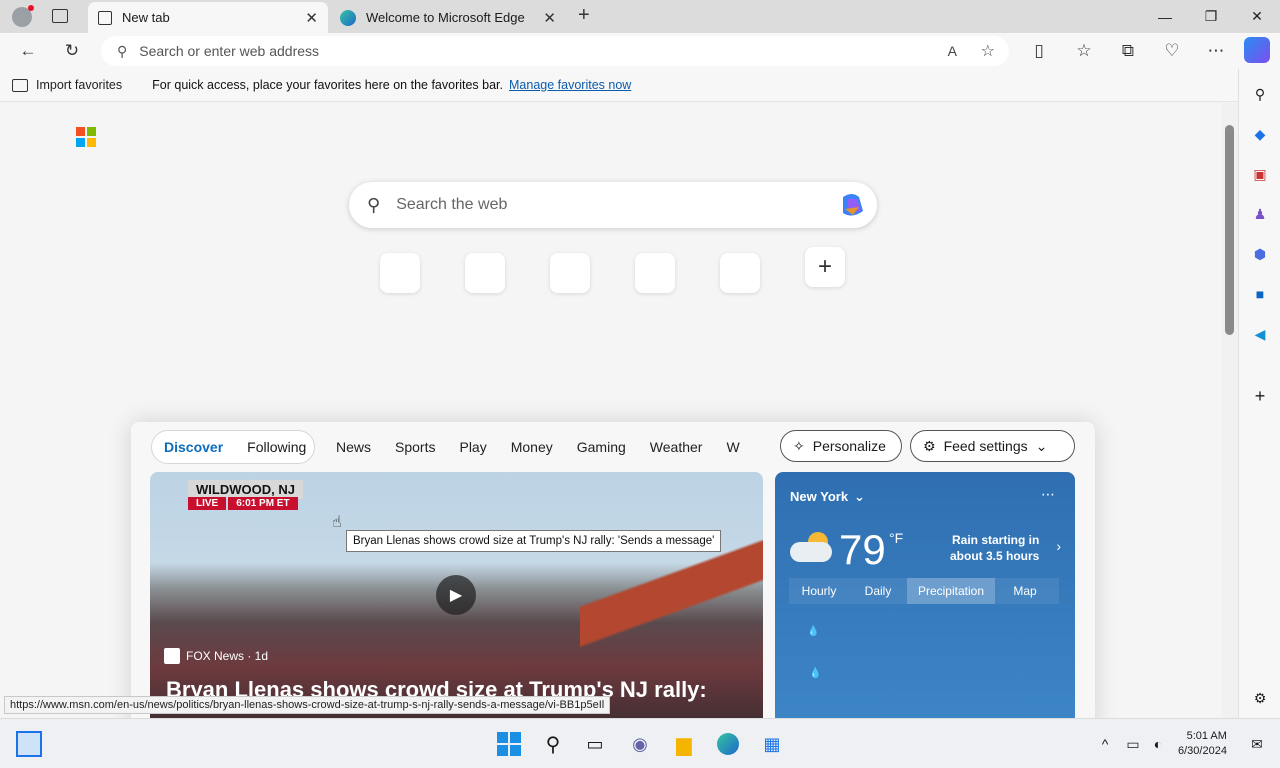 The image size is (1280, 768). Describe the element at coordinates (732, 447) in the screenshot. I see `category-truncated: W` at that location.